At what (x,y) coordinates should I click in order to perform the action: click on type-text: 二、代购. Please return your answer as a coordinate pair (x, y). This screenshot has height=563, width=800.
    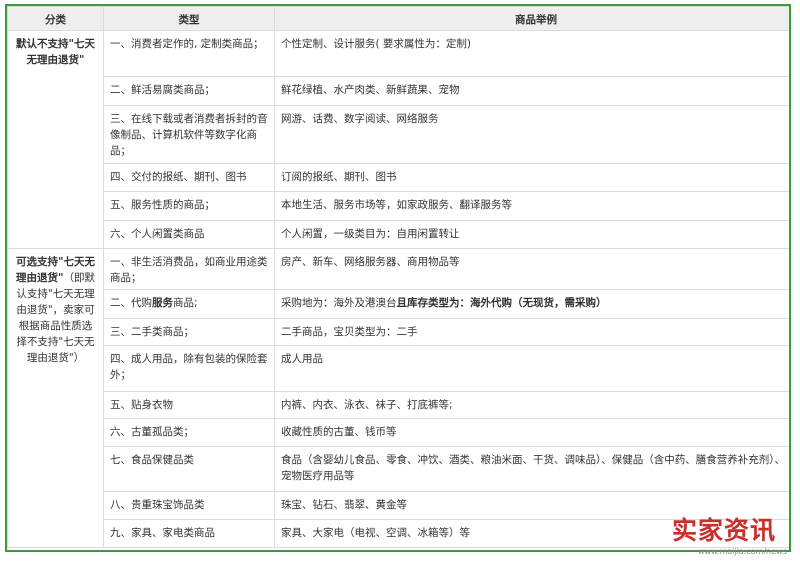
    Looking at the image, I should click on (131, 303).